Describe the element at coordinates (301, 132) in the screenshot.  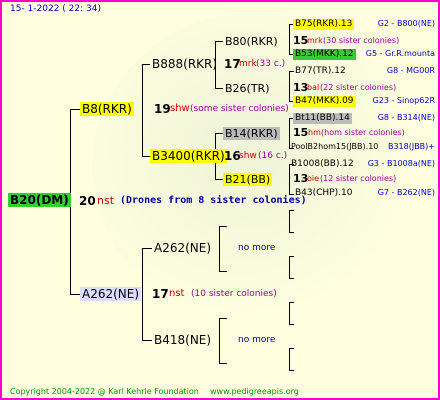
I see `gen3-count-3: 15` at that location.